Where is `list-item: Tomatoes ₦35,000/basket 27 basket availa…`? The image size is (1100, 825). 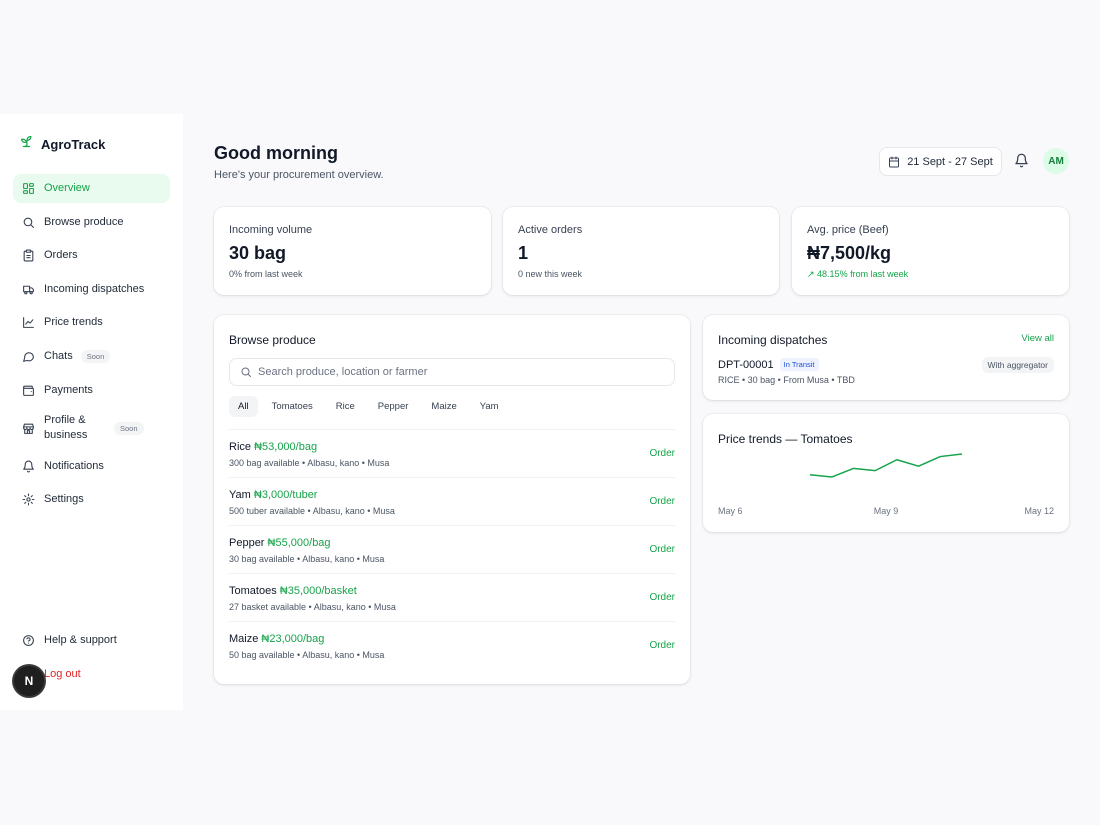 list-item: Tomatoes ₦35,000/basket 27 basket availa… is located at coordinates (452, 597).